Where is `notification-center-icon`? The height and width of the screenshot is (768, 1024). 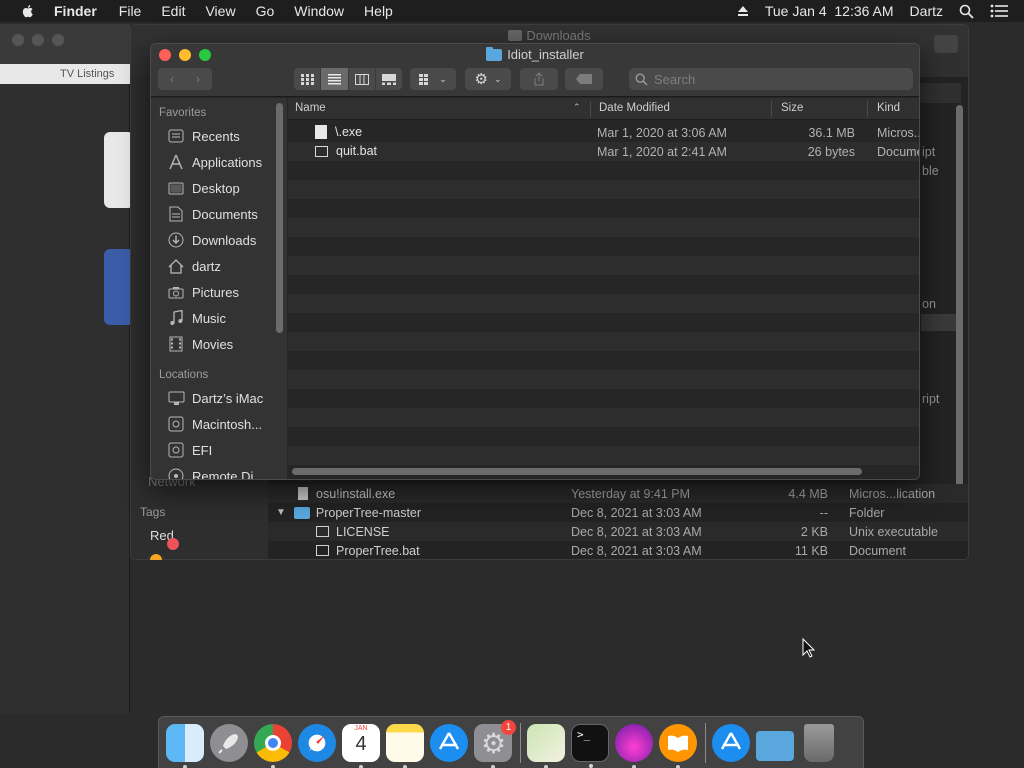
notification-center-icon is located at coordinates (999, 11).